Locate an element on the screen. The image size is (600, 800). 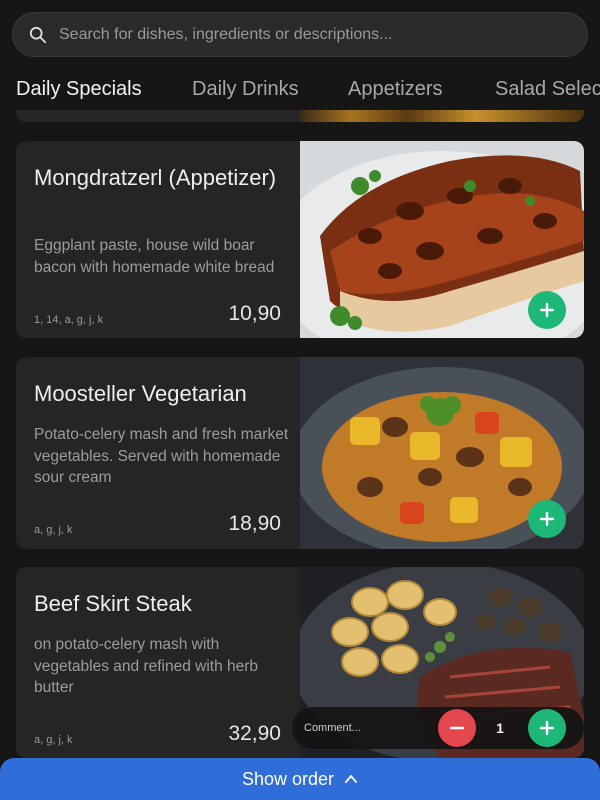
quantity-value: 1 is located at coordinates (500, 728).